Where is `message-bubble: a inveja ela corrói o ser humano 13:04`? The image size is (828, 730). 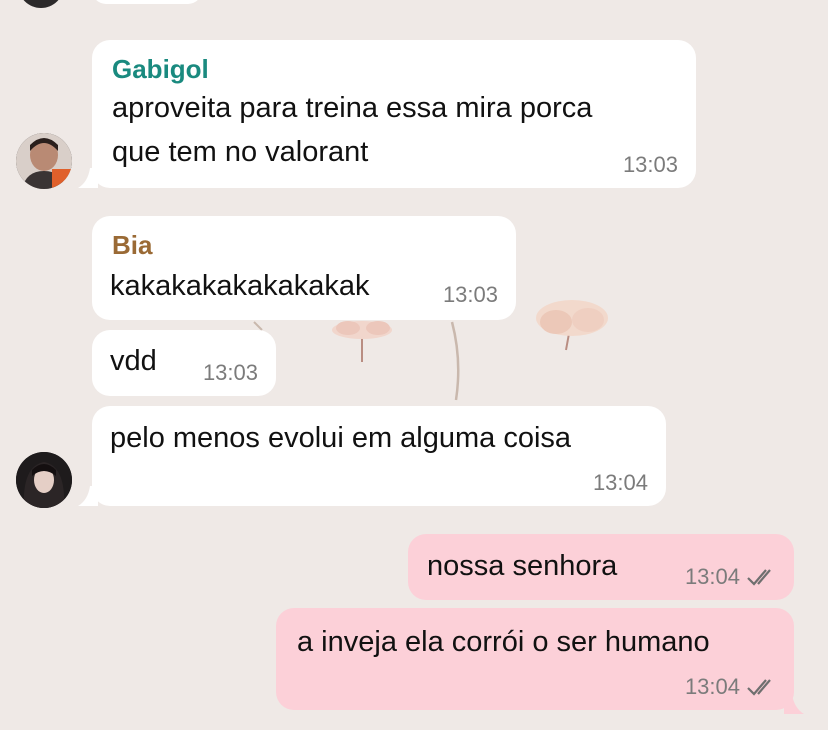 message-bubble: a inveja ela corrói o ser humano 13:04 is located at coordinates (535, 659).